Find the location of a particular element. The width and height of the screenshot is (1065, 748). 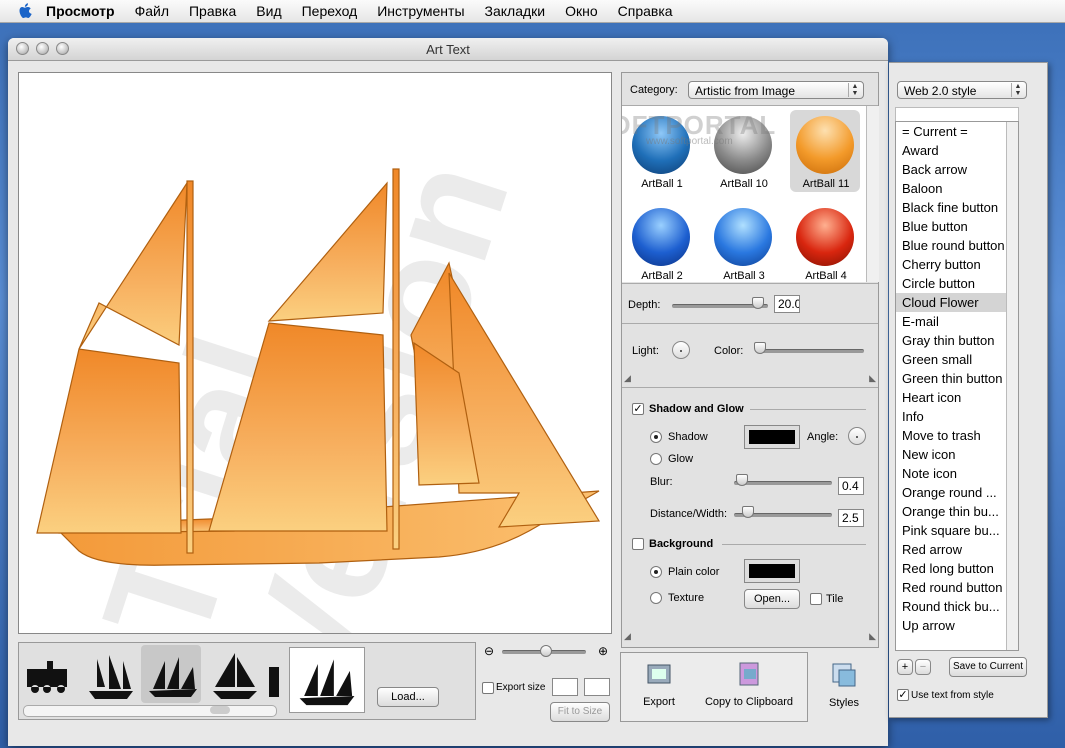

sailboat-thumb is located at coordinates (235, 675).